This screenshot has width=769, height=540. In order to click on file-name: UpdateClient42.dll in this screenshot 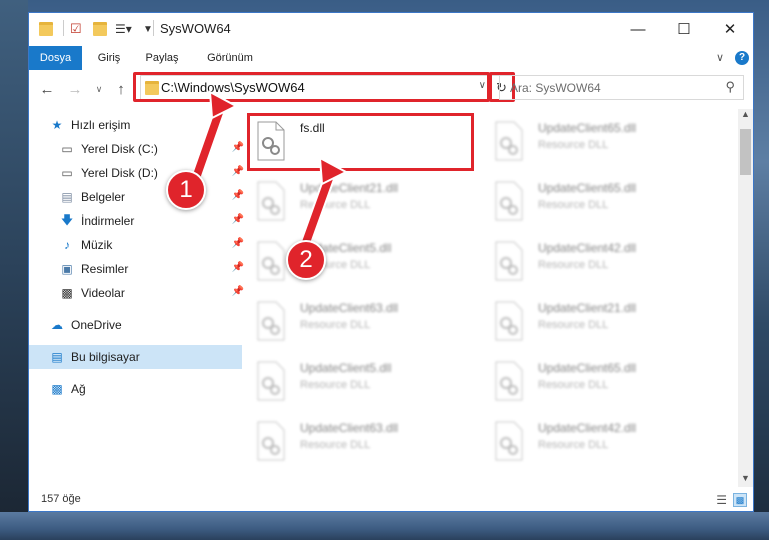, I will do `click(587, 248)`.